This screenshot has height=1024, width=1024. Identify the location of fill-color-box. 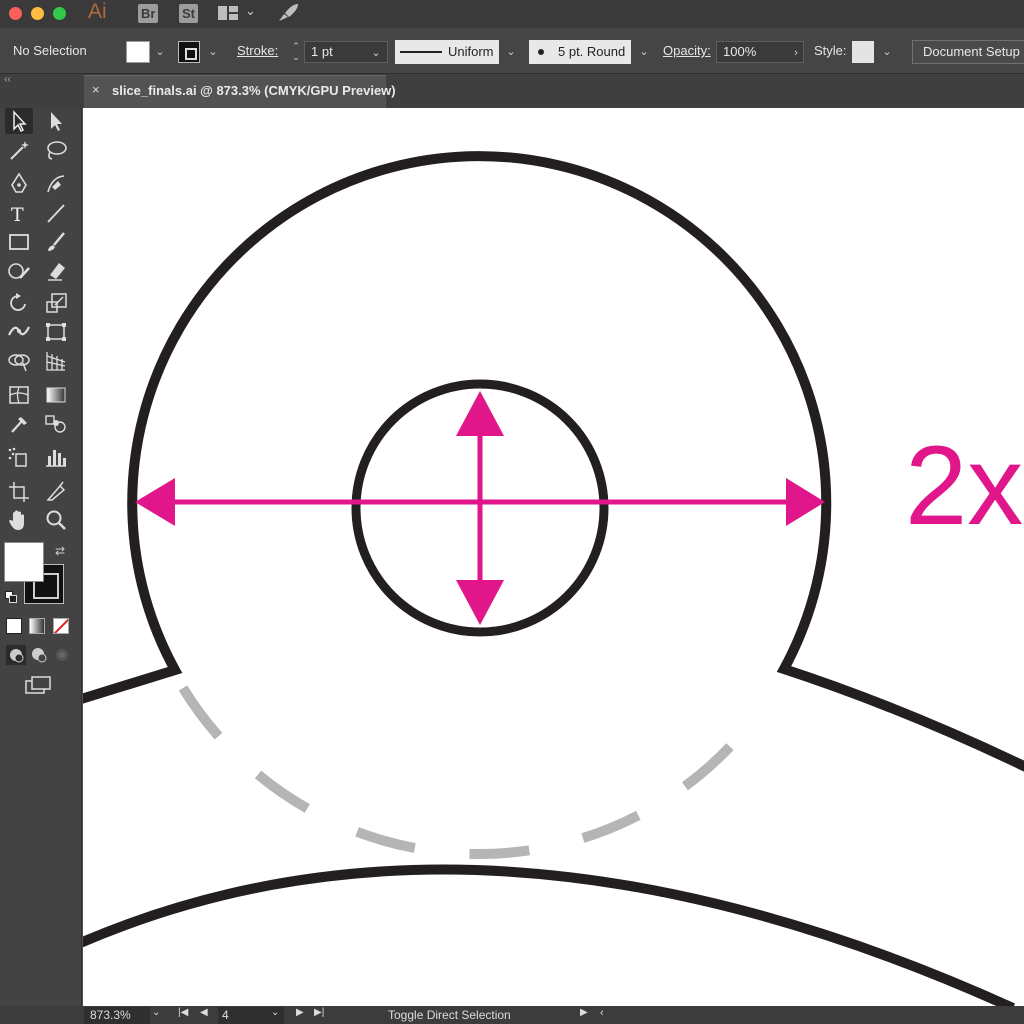
(24, 562).